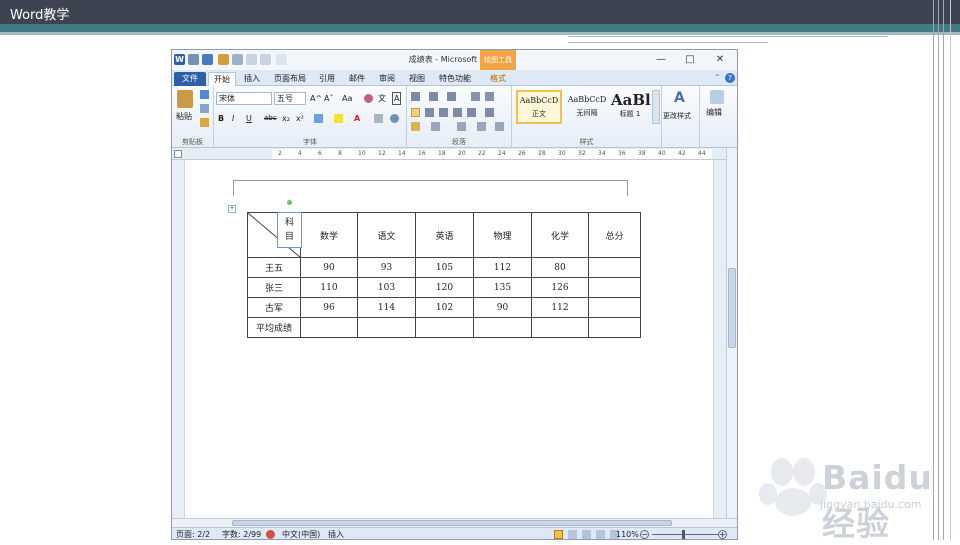 The width and height of the screenshot is (960, 545). I want to click on language-indicator: 中文(中国), so click(301, 533).